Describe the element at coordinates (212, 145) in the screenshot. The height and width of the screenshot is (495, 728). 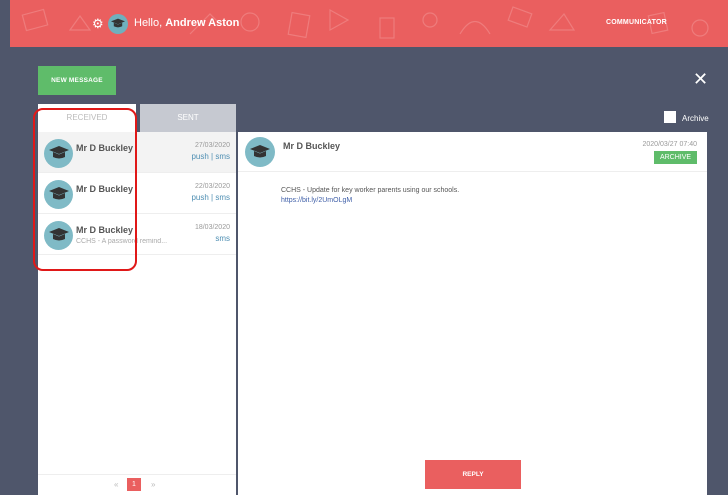
I see `message-date: 27/03/2020` at that location.